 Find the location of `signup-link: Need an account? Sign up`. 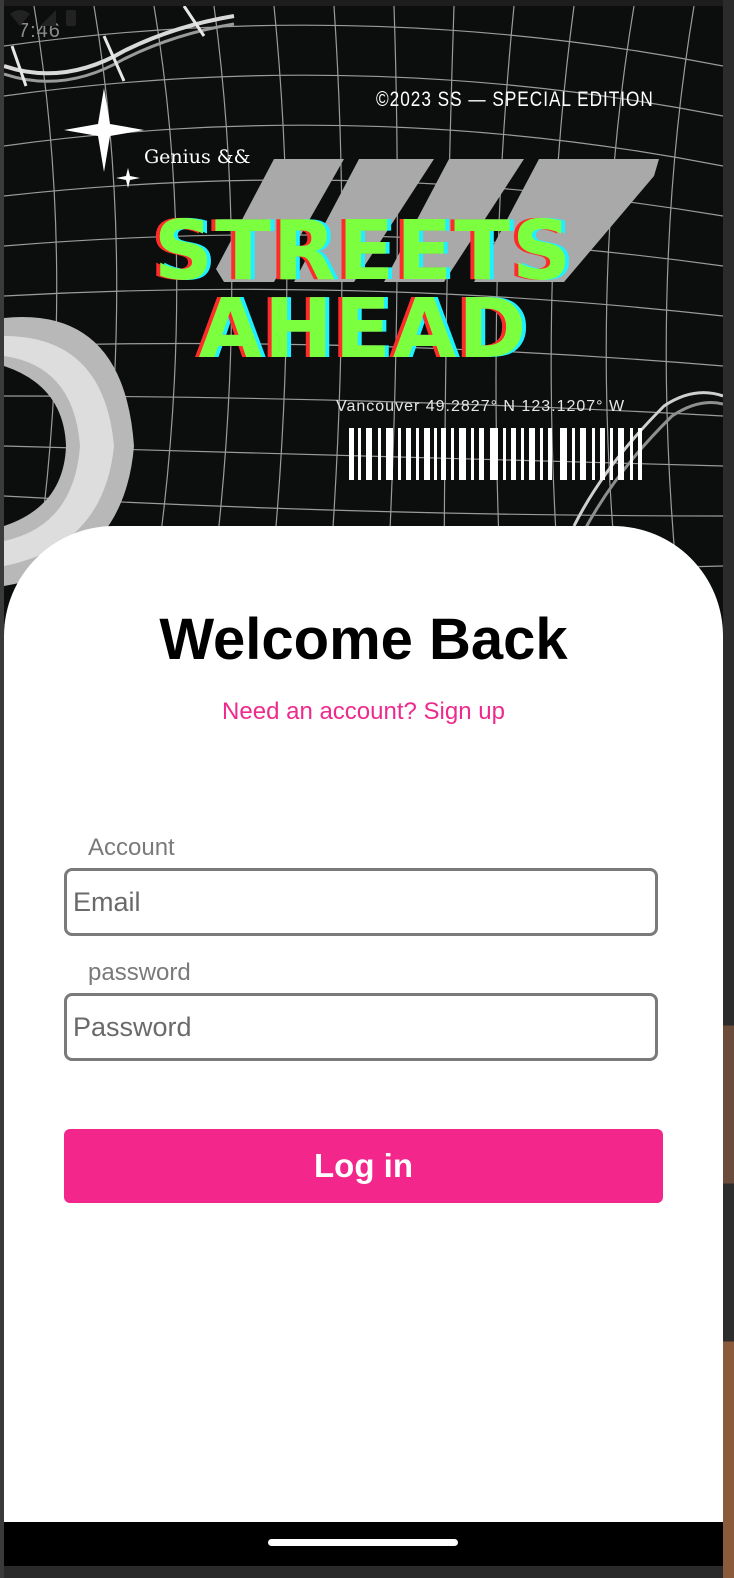

signup-link: Need an account? Sign up is located at coordinates (363, 712).